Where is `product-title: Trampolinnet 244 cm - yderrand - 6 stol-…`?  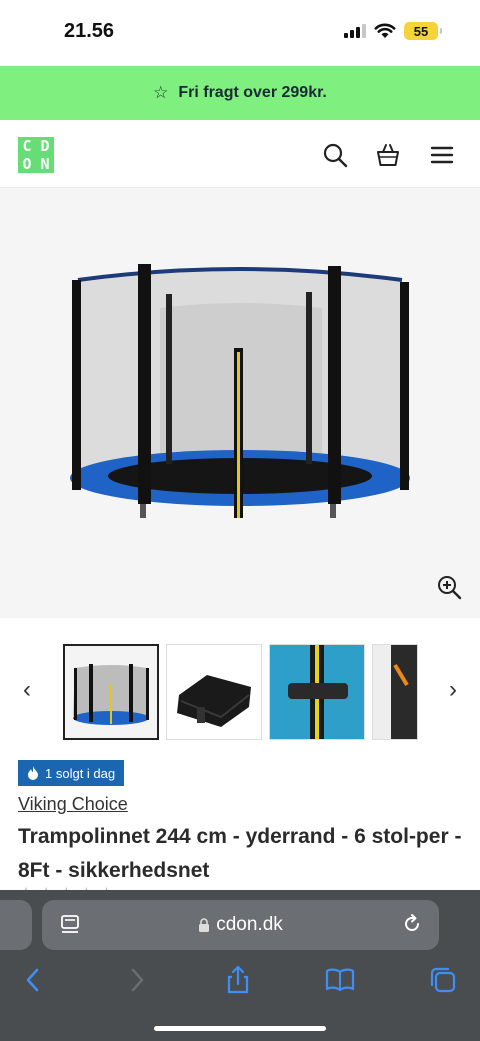 product-title: Trampolinnet 244 cm - yderrand - 6 stol-… is located at coordinates (240, 853).